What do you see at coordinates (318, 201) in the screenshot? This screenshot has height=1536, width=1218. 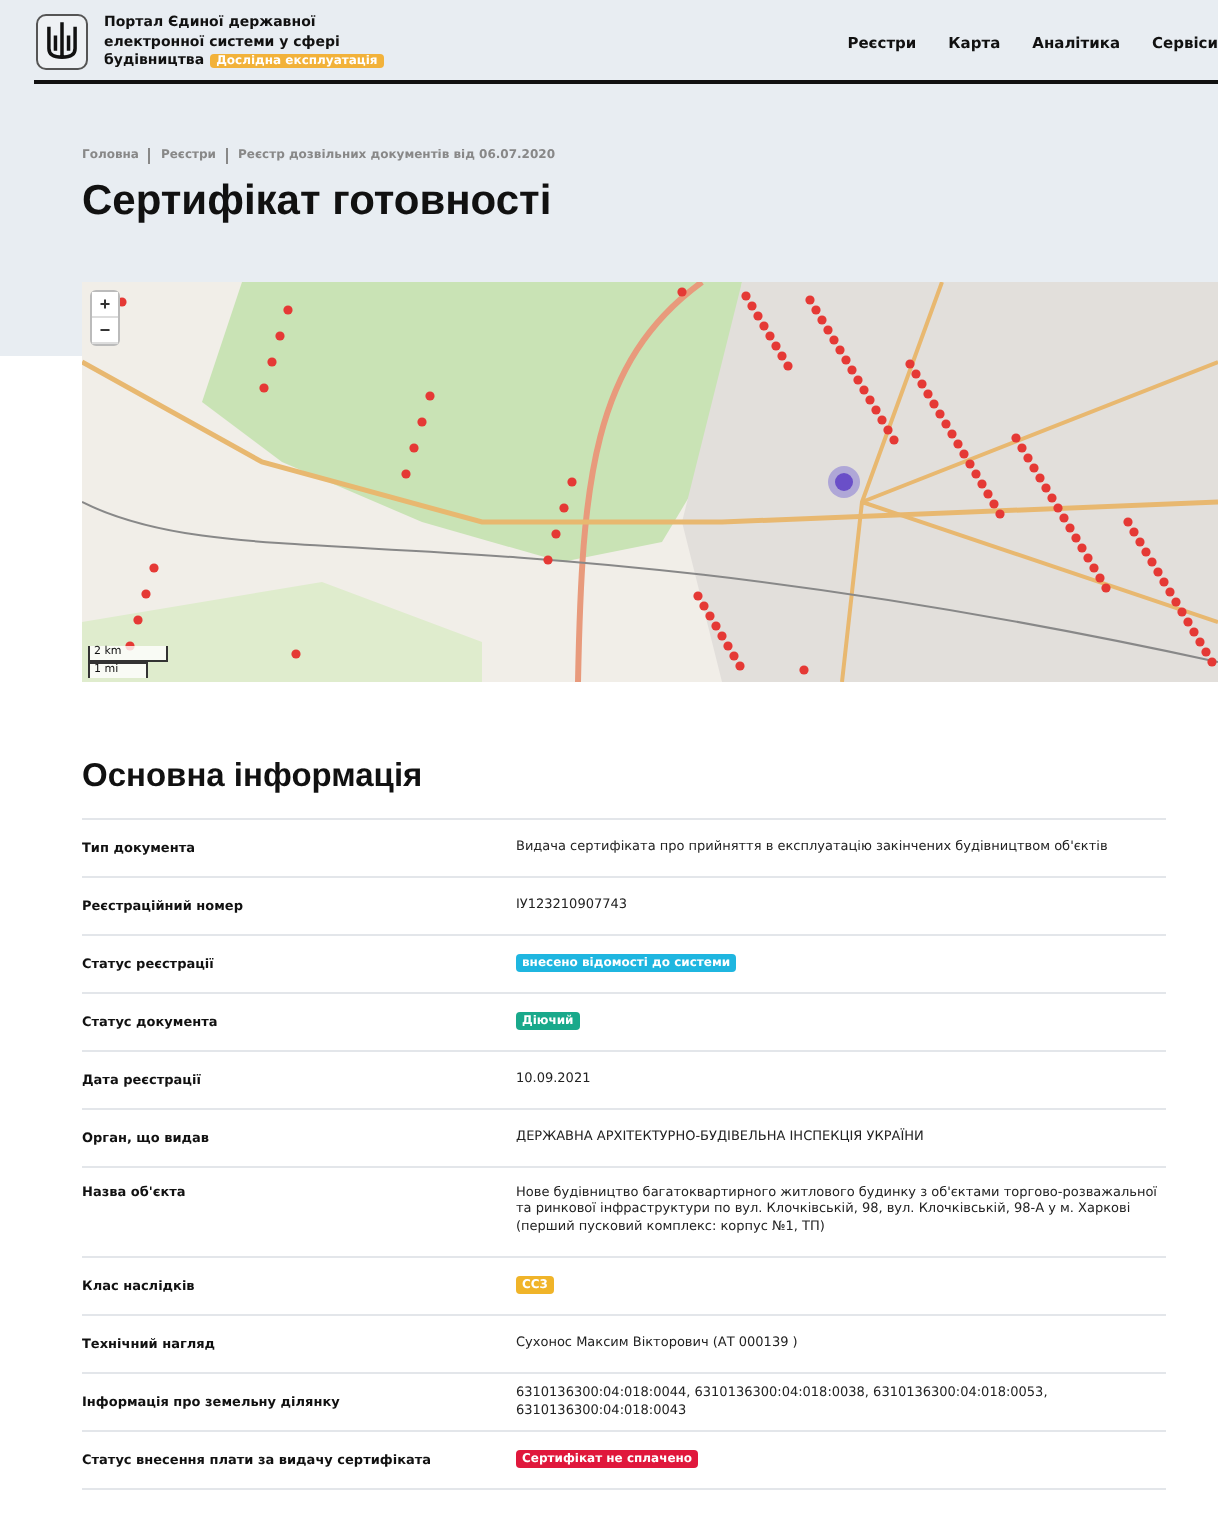 I see `page-title: Сертифікат готовності` at bounding box center [318, 201].